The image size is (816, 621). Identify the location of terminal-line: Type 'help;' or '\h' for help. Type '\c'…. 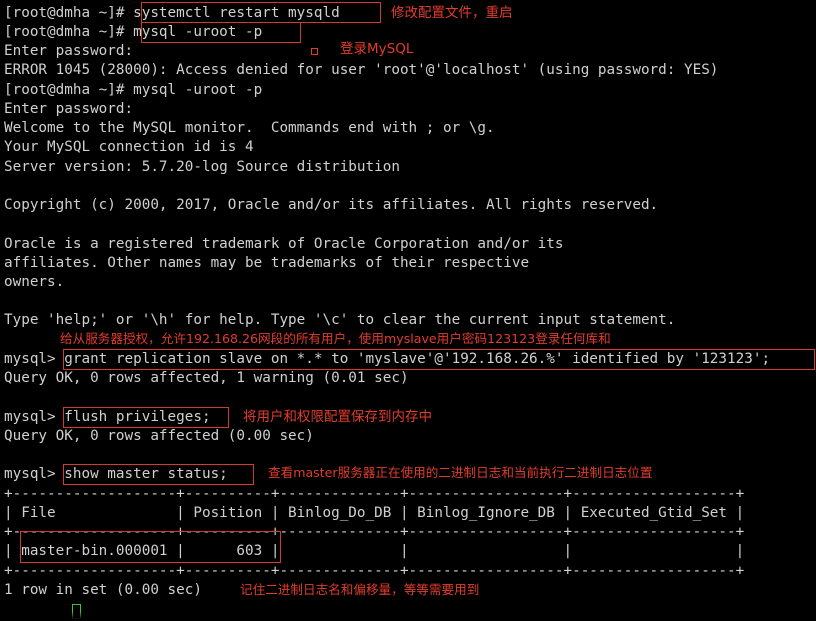
(340, 320).